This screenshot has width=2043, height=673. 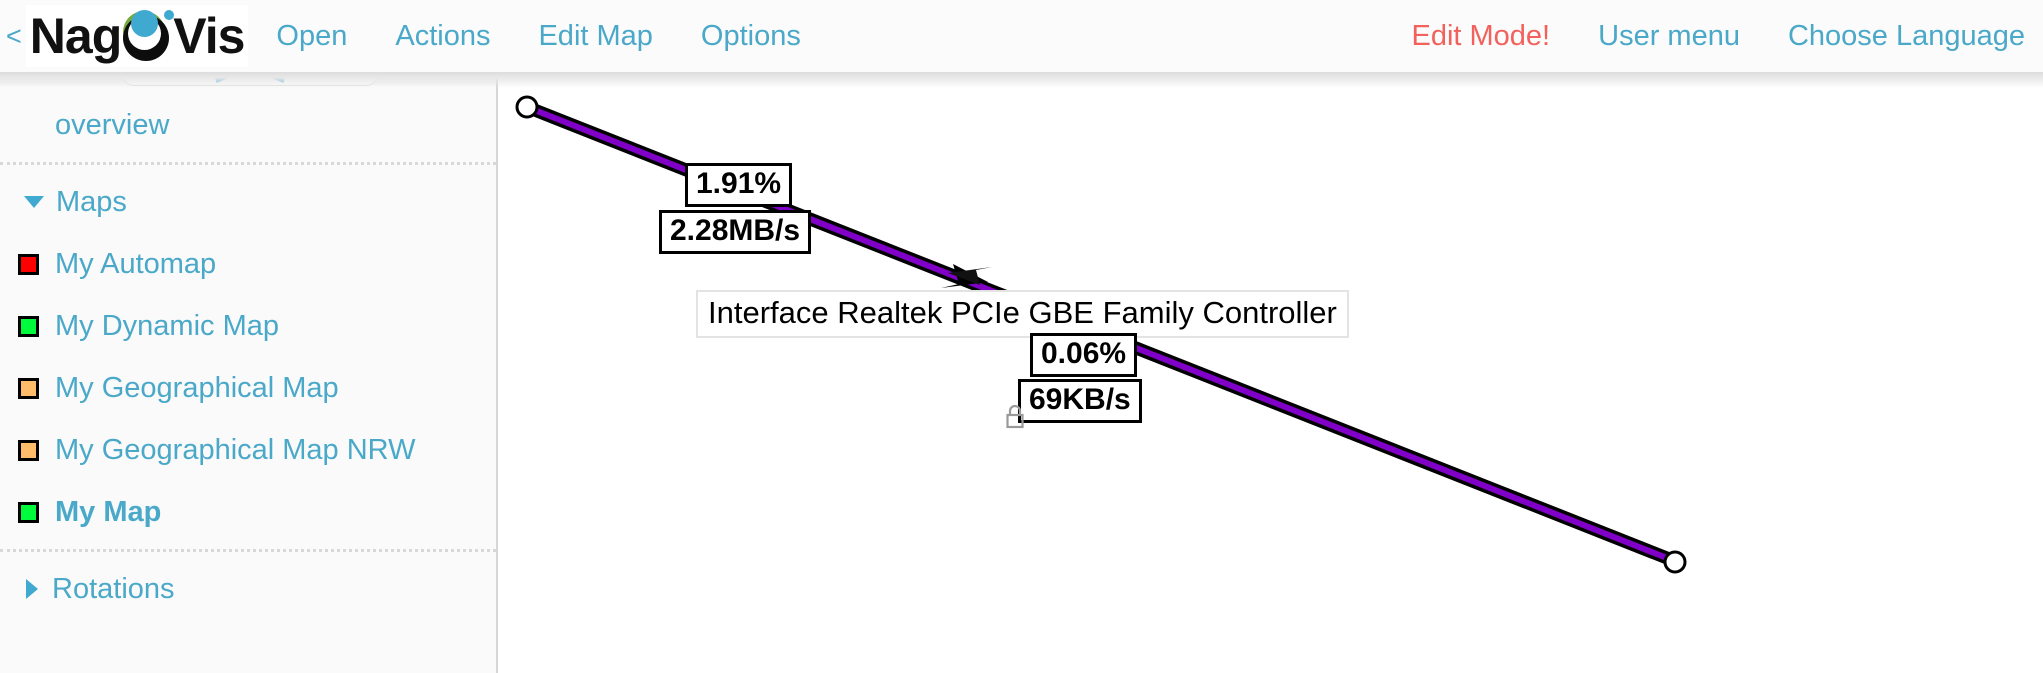 What do you see at coordinates (14, 36) in the screenshot?
I see `chevron-left-icon: <` at bounding box center [14, 36].